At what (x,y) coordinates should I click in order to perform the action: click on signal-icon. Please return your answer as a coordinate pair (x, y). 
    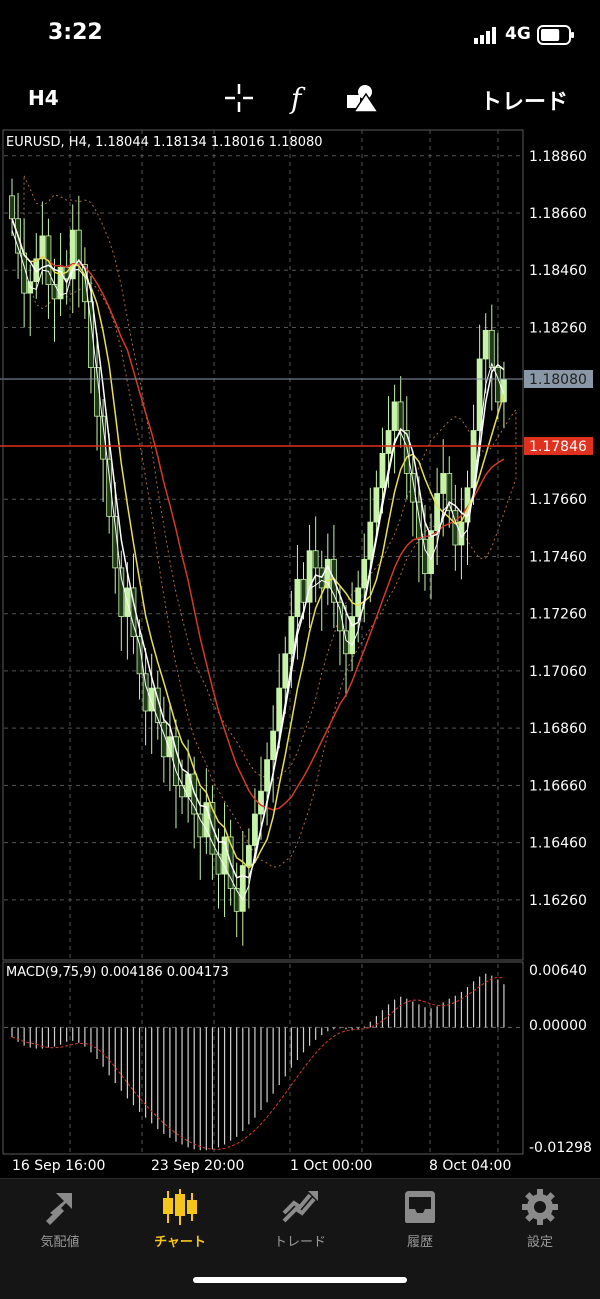
    Looking at the image, I should click on (485, 35).